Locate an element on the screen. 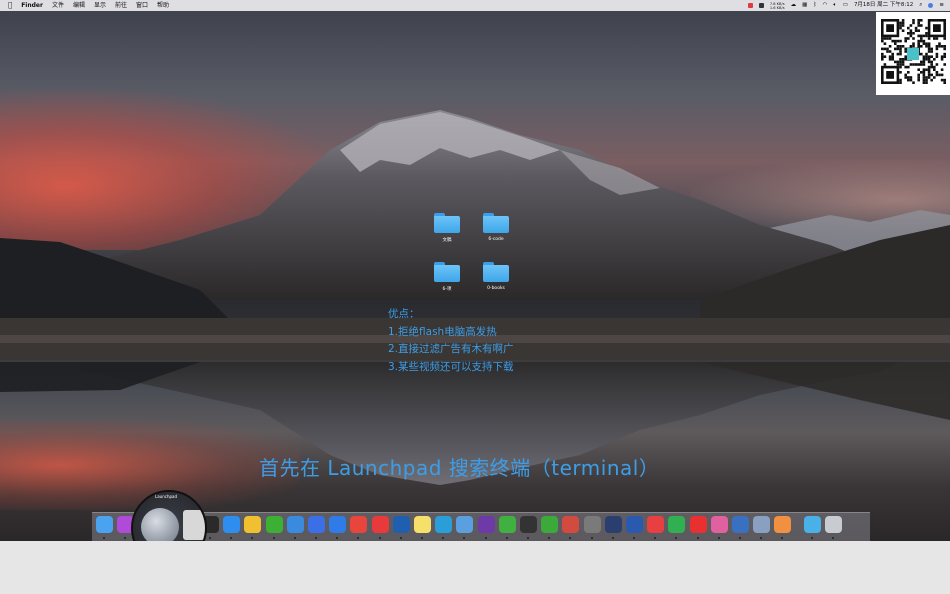 The width and height of the screenshot is (950, 594). arrow-icon is located at coordinates (655, 524).